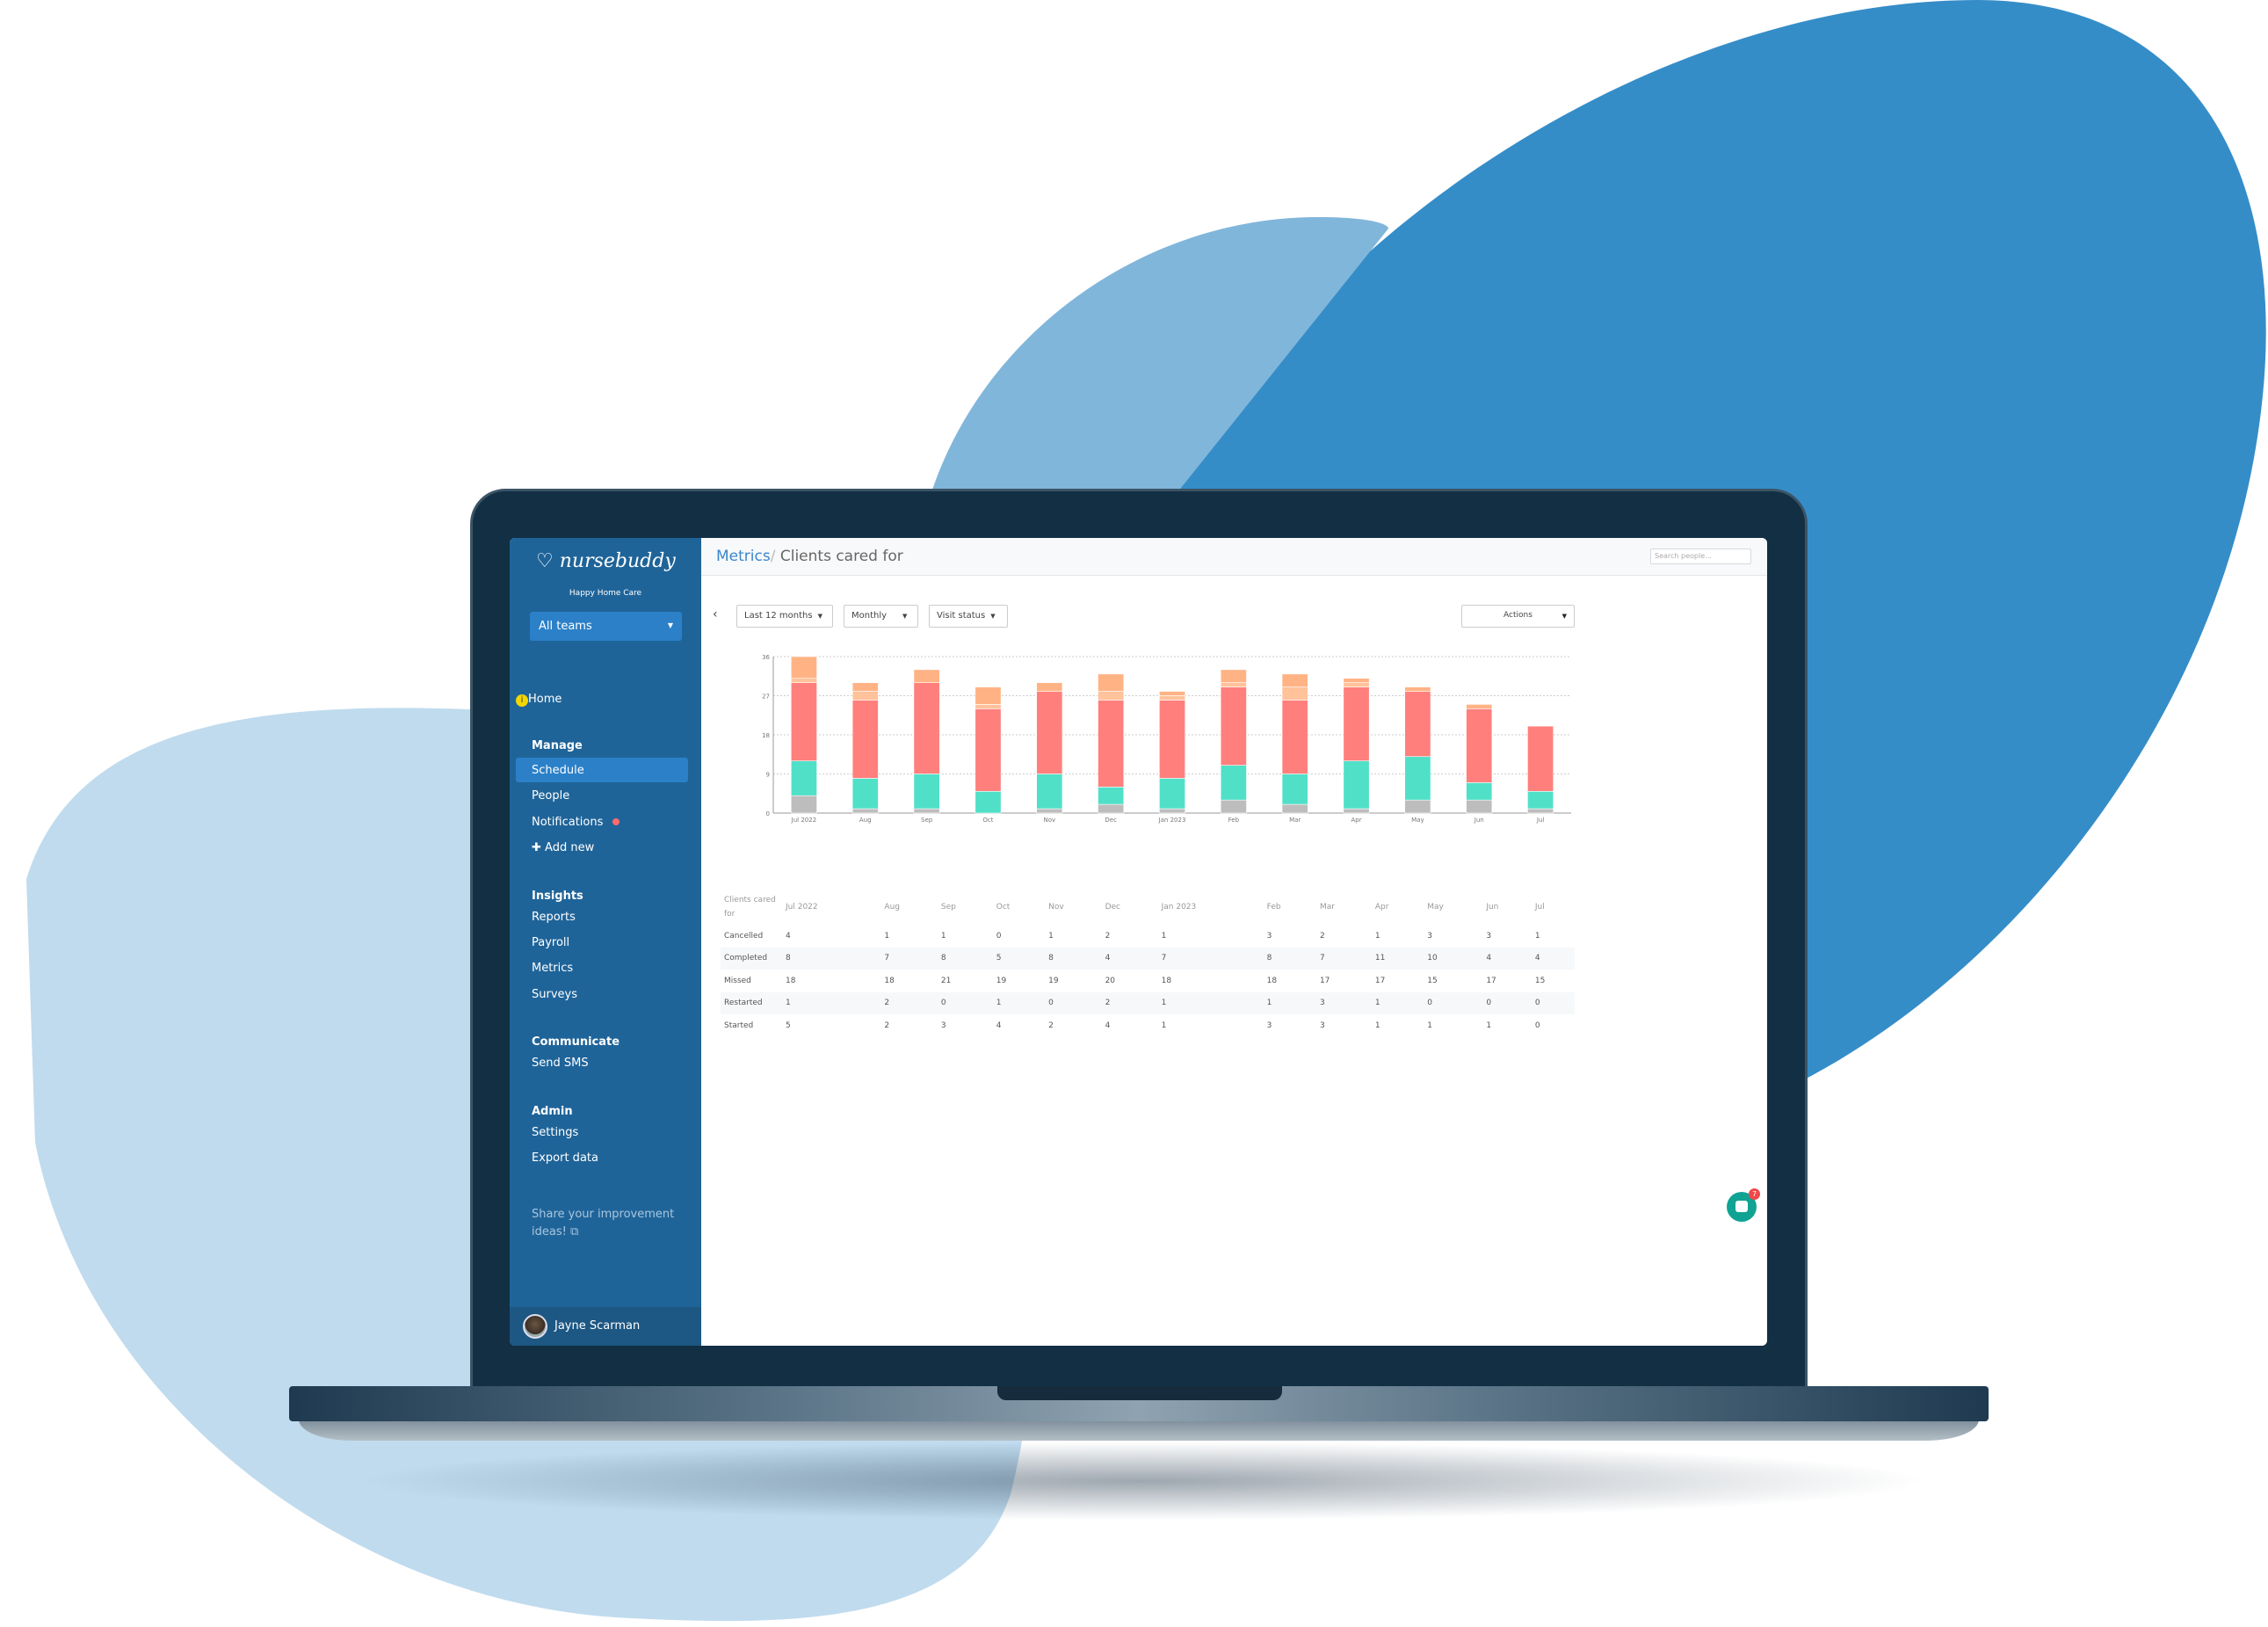 The width and height of the screenshot is (2268, 1627). What do you see at coordinates (1234, 820) in the screenshot?
I see `x-tick-label: Feb` at bounding box center [1234, 820].